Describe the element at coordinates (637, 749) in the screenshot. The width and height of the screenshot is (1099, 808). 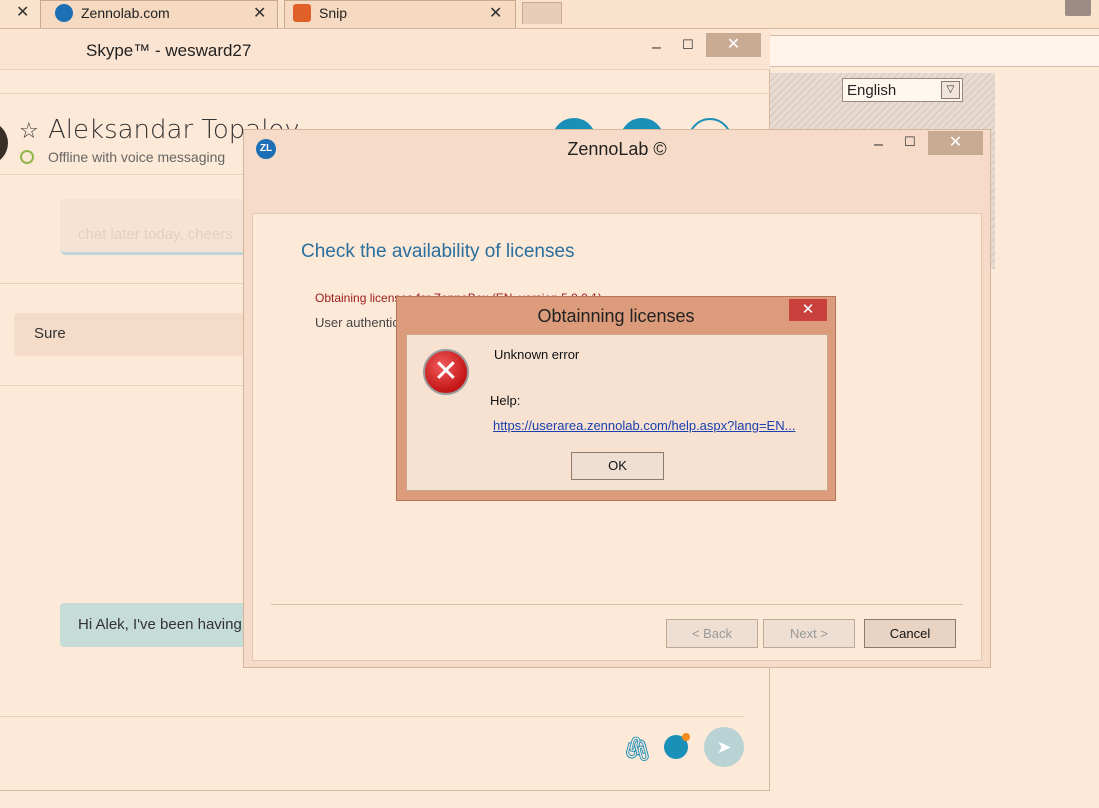
I see `paperclip-icon: 🖇` at that location.